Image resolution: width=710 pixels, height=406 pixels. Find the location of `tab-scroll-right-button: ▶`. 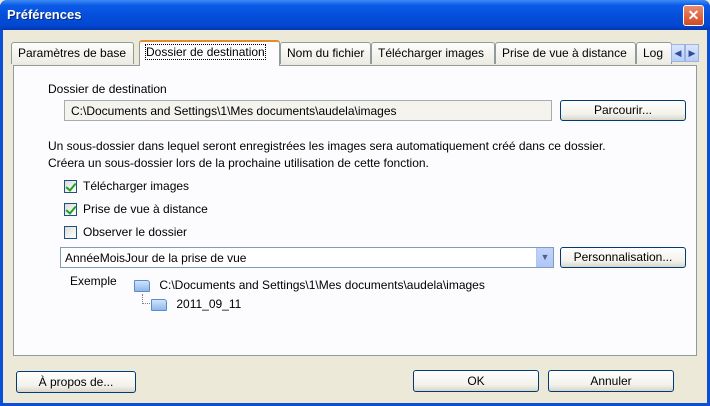

tab-scroll-right-button: ▶ is located at coordinates (692, 53).